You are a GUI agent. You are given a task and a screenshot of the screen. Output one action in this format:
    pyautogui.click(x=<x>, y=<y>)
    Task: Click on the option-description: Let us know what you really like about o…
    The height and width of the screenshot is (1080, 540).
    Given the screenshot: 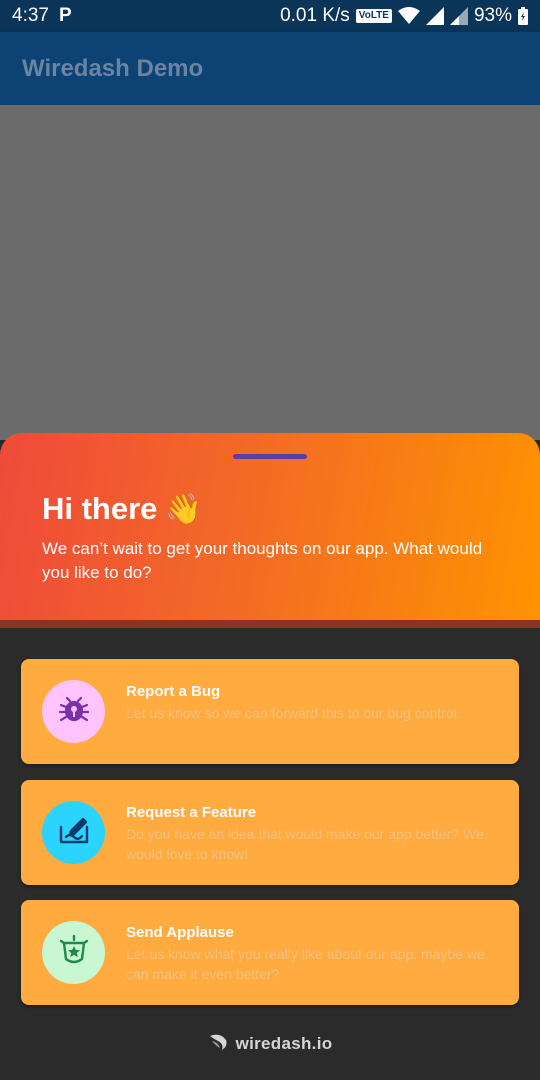 What is the action you would take?
    pyautogui.click(x=305, y=964)
    